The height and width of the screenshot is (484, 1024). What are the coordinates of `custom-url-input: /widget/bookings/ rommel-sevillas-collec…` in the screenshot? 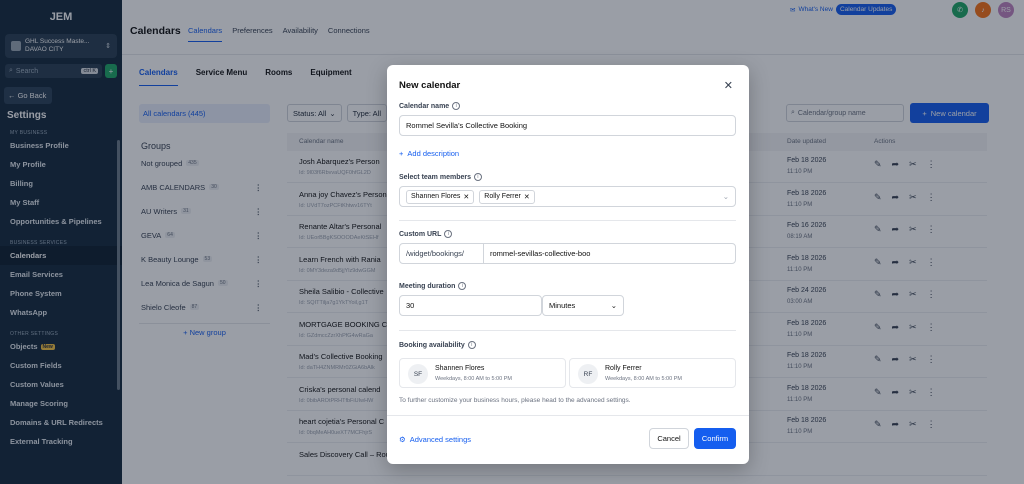 It's located at (567, 253).